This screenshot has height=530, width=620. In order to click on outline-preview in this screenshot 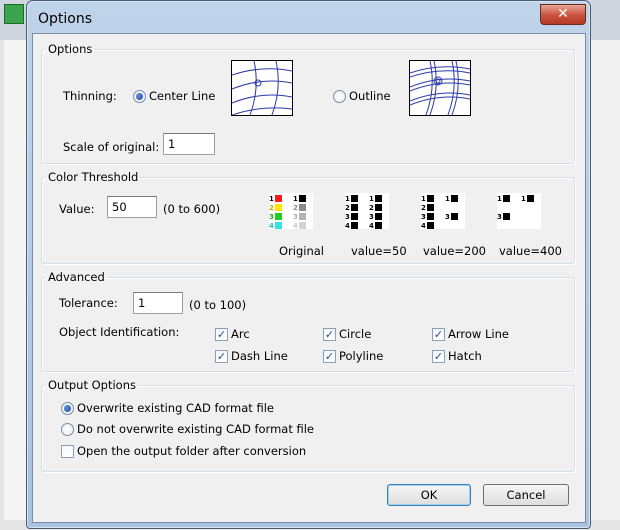, I will do `click(440, 88)`.